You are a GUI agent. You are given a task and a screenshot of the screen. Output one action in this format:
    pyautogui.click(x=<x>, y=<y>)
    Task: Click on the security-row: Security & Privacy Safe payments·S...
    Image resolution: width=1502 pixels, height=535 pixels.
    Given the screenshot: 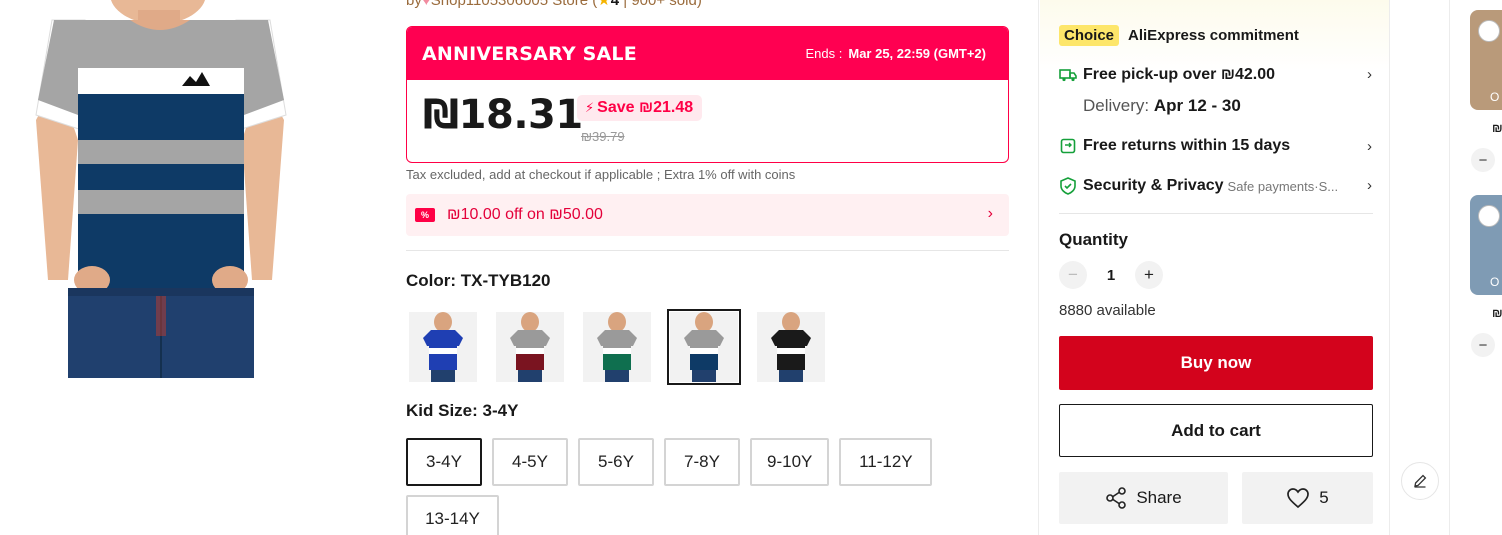 What is the action you would take?
    pyautogui.click(x=1198, y=186)
    